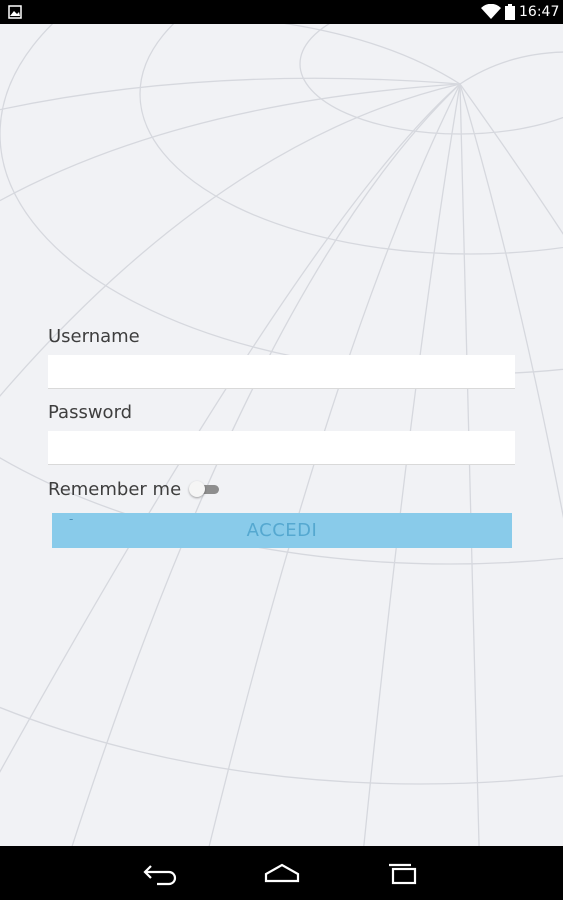 This screenshot has width=563, height=900. I want to click on password-label: Password, so click(90, 412).